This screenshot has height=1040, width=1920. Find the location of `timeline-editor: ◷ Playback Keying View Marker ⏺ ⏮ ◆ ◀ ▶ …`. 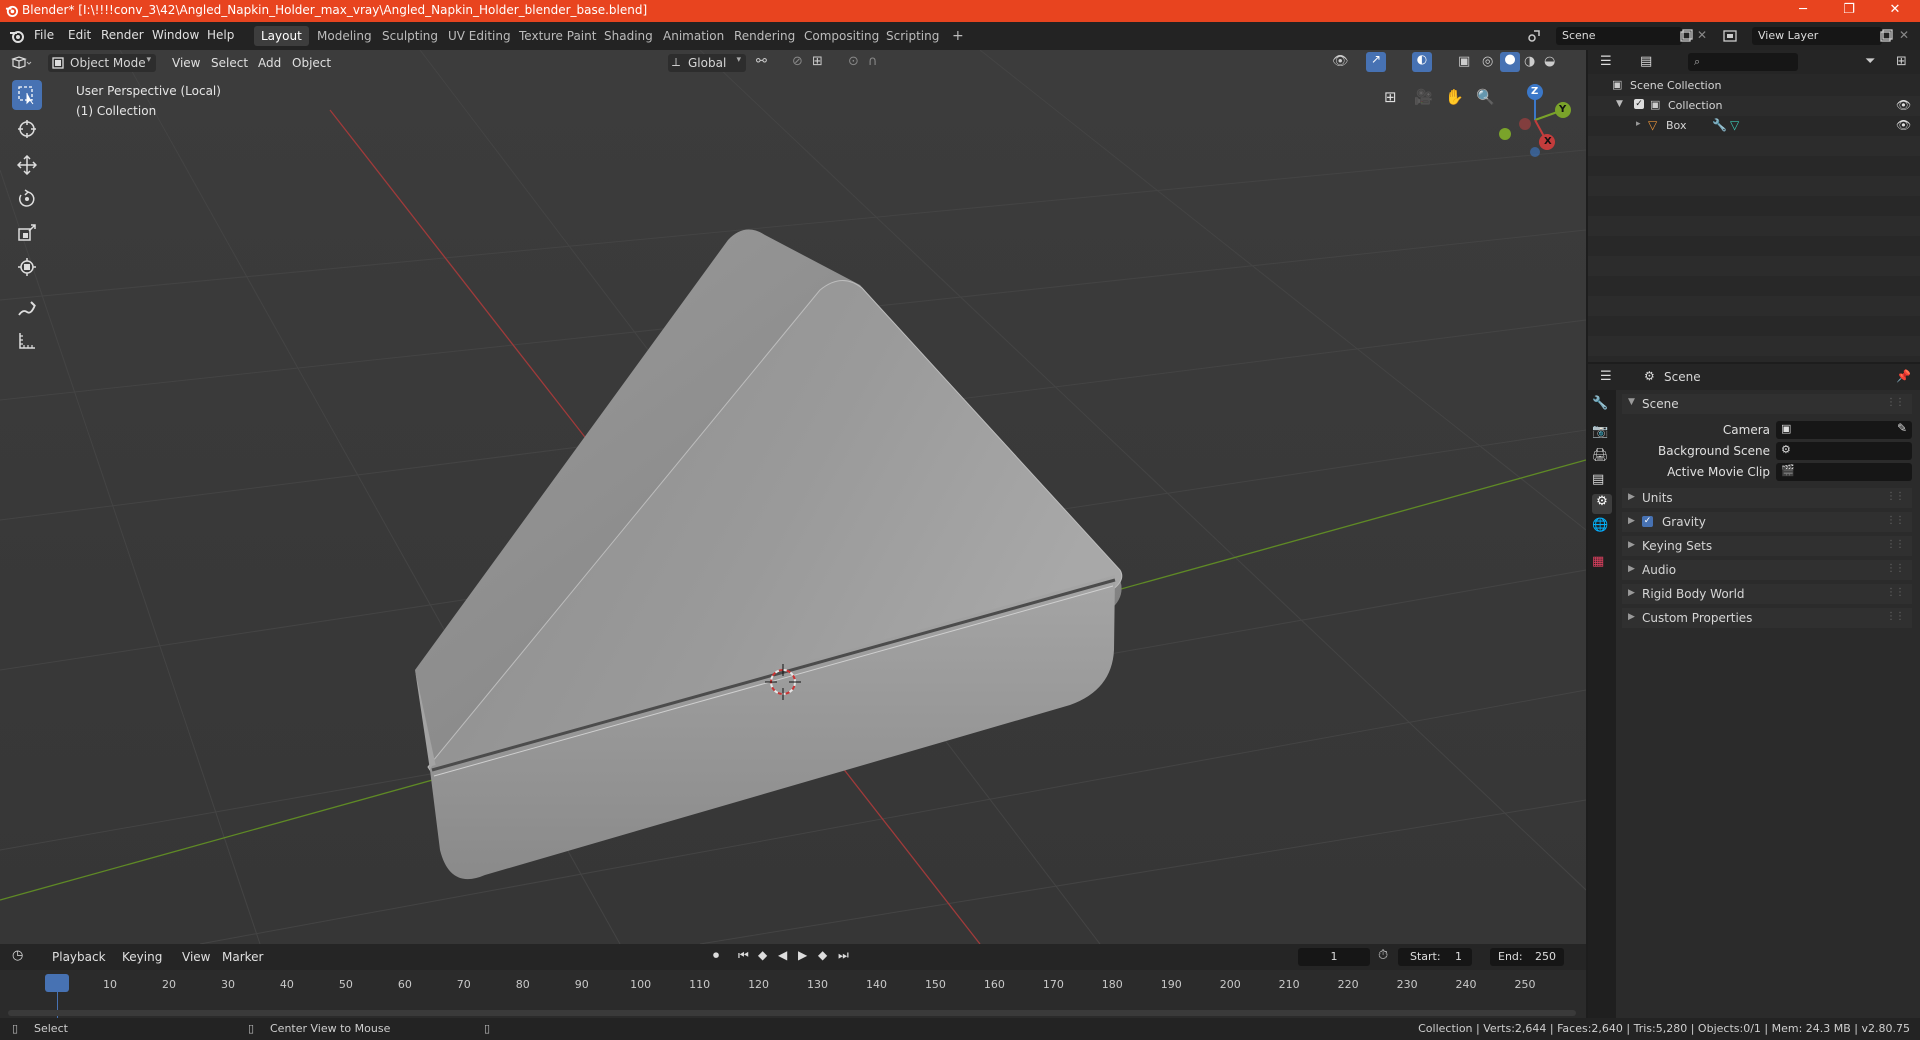

timeline-editor: ◷ Playback Keying View Marker ⏺ ⏮ ◆ ◀ ▶ … is located at coordinates (793, 985).